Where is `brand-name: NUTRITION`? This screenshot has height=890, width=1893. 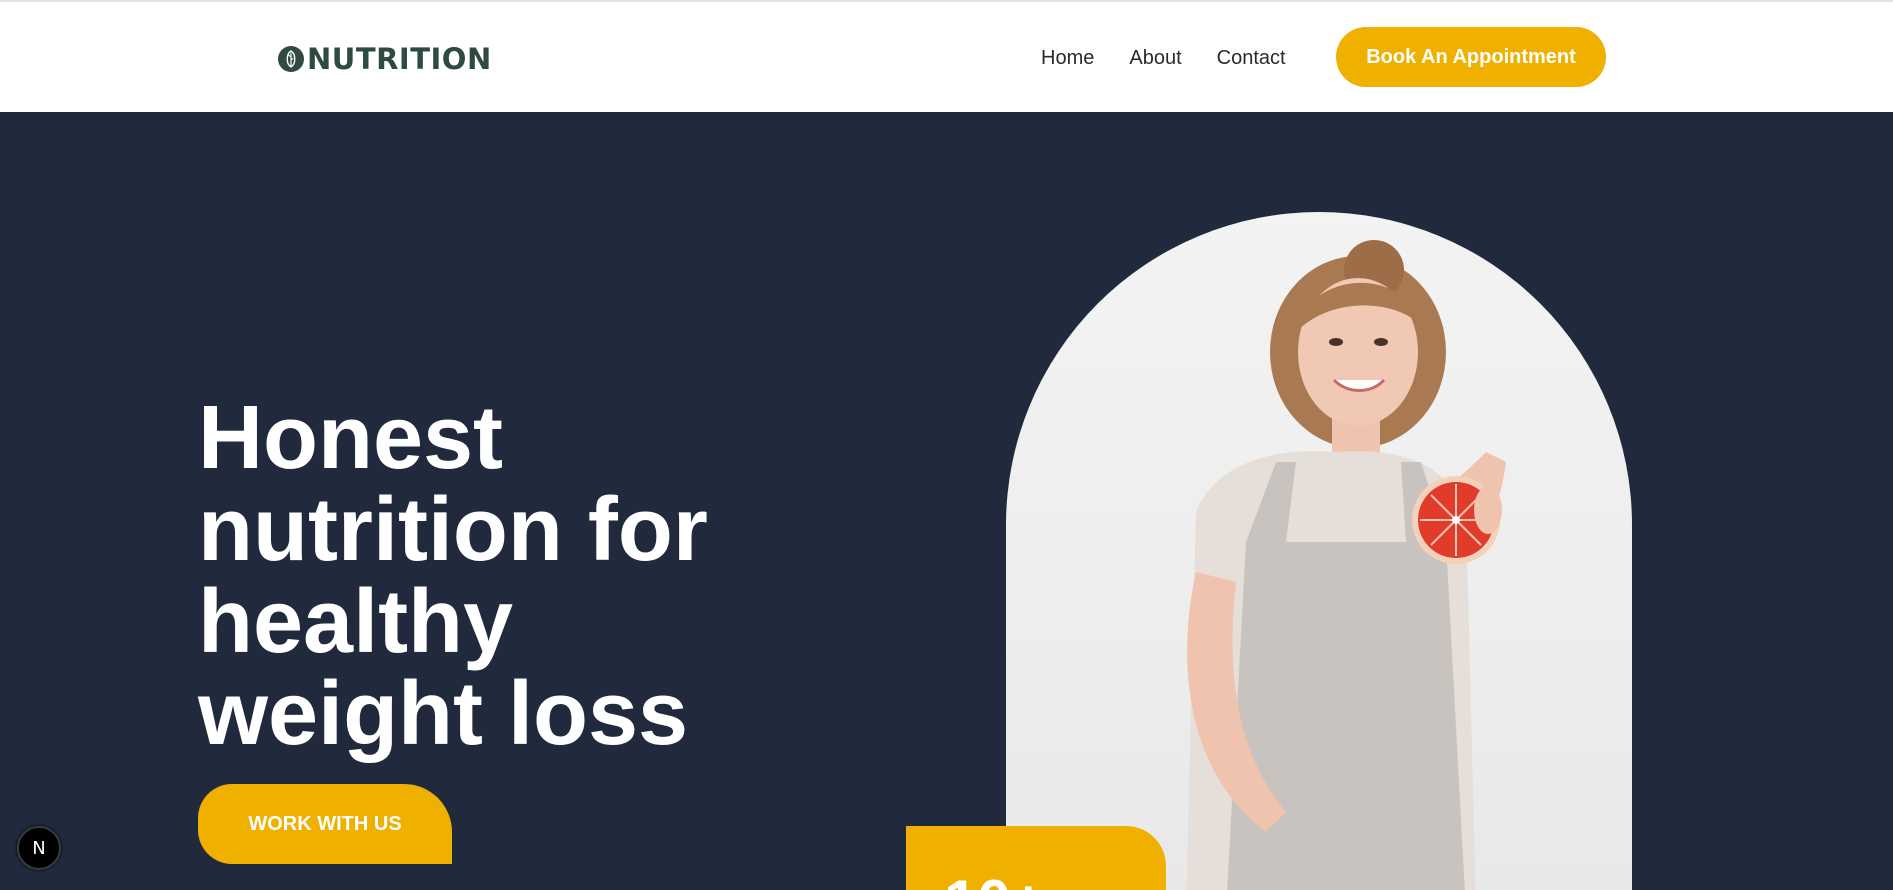 brand-name: NUTRITION is located at coordinates (399, 59).